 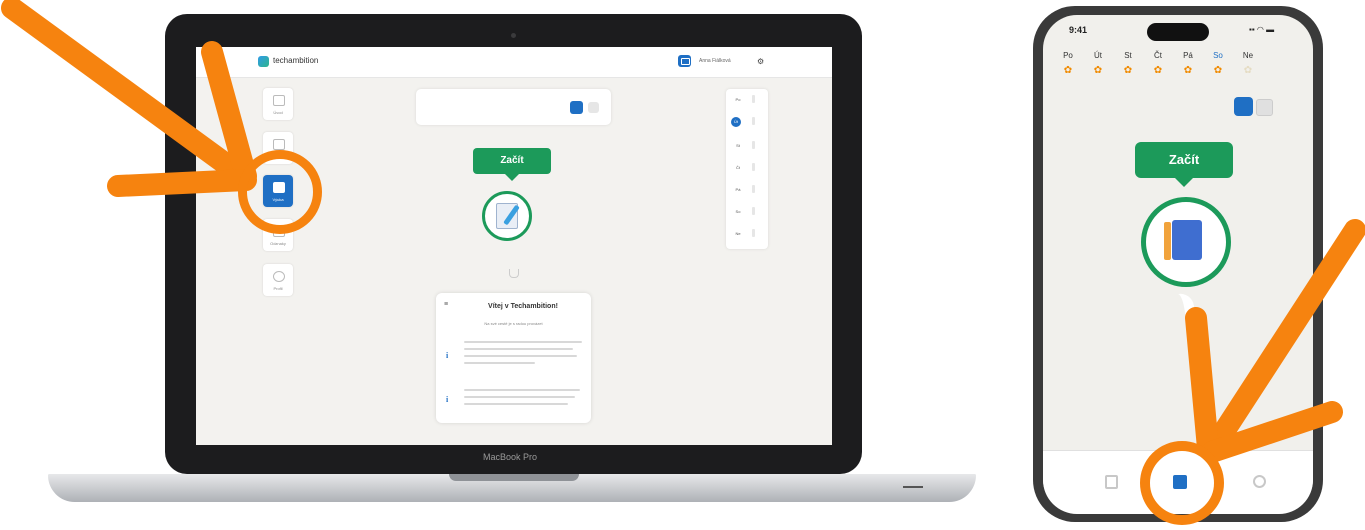 I want to click on sidebar-item-profile: Profil, so click(x=278, y=280).